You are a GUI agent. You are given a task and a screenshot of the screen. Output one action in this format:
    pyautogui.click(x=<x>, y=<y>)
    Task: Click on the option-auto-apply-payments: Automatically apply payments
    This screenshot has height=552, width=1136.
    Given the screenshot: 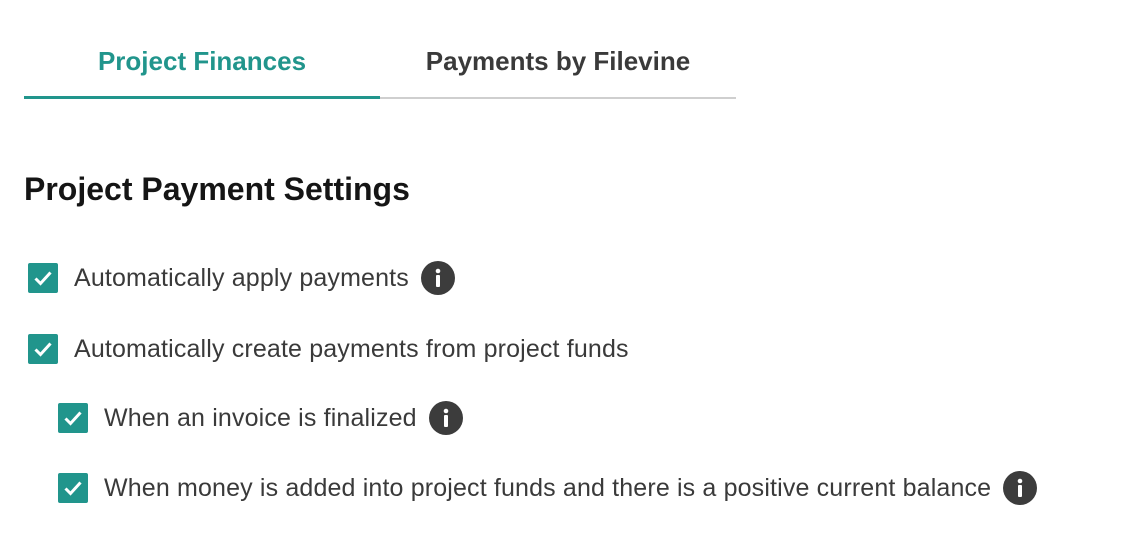 What is the action you would take?
    pyautogui.click(x=241, y=278)
    